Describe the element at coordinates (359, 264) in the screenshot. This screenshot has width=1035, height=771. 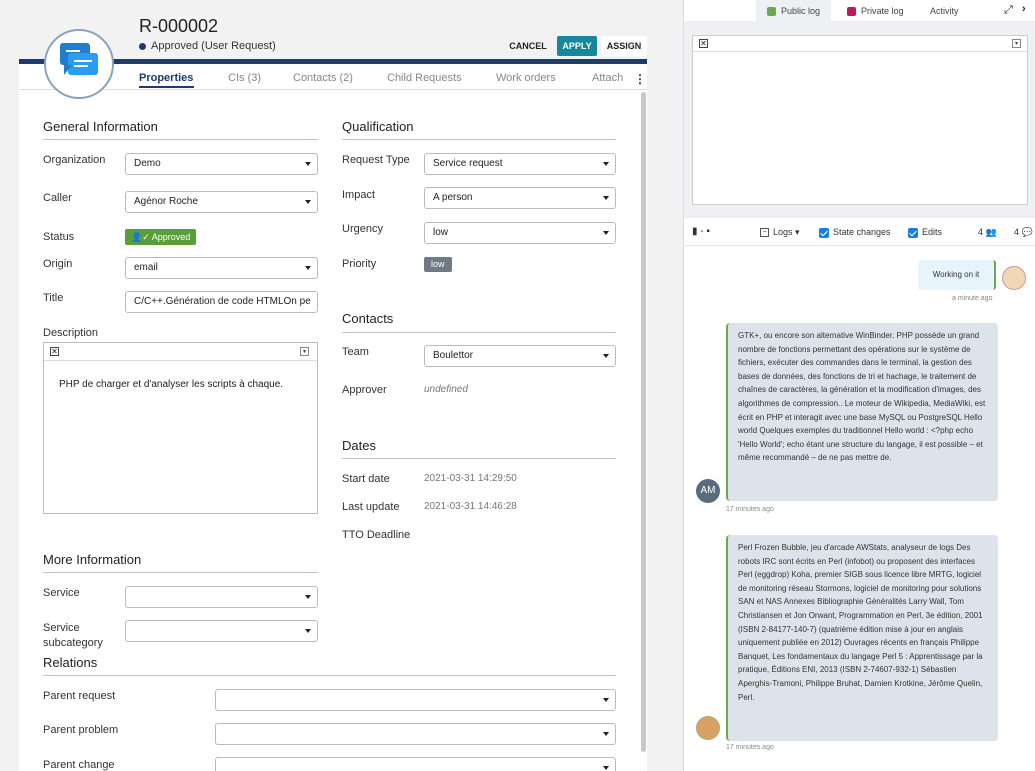
I see `priority-label: Priority` at that location.